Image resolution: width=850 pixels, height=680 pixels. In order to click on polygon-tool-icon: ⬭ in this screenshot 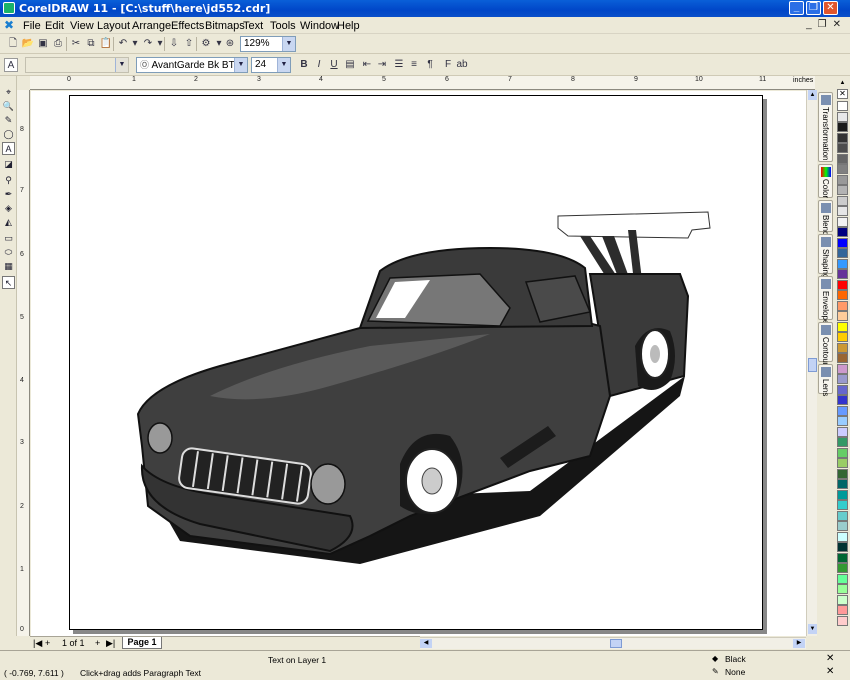, I will do `click(8, 252)`.